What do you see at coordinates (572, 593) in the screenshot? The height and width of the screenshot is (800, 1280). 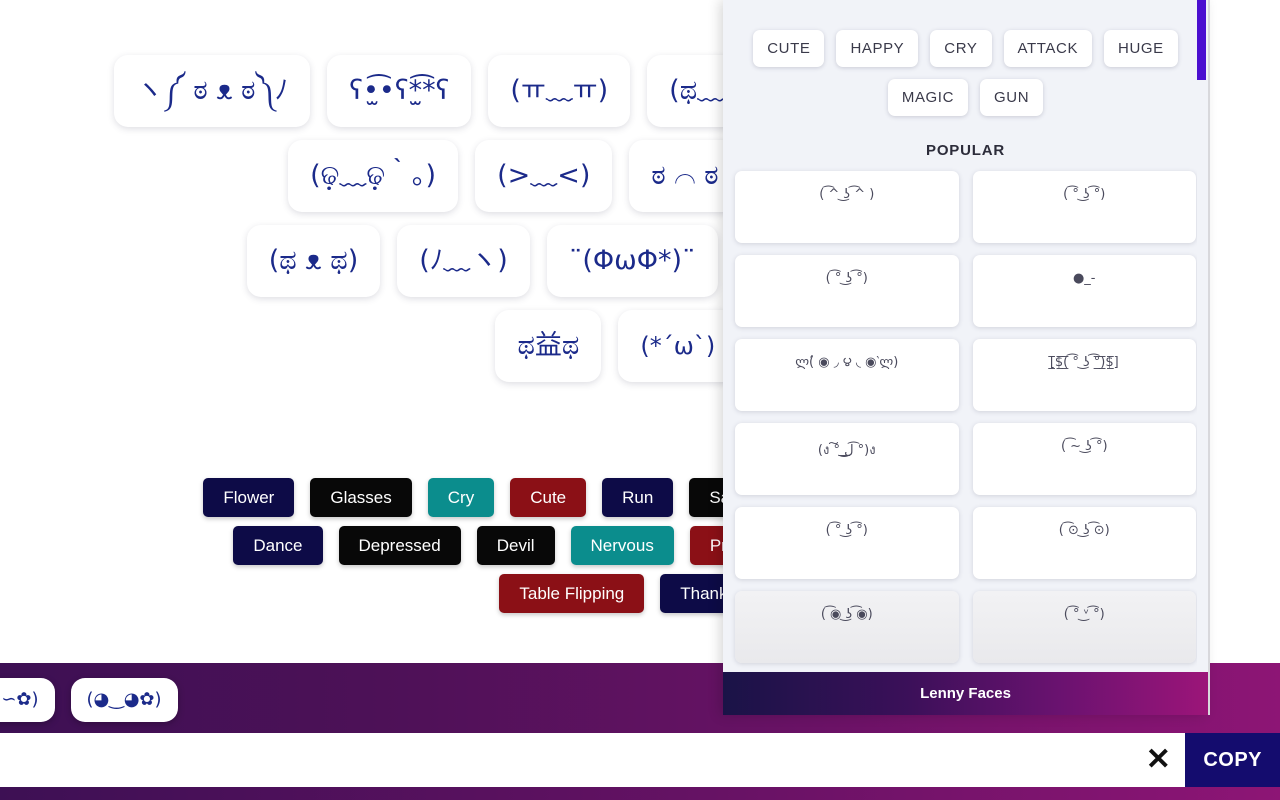 I see `tag-table-flipping: Table Flipping` at bounding box center [572, 593].